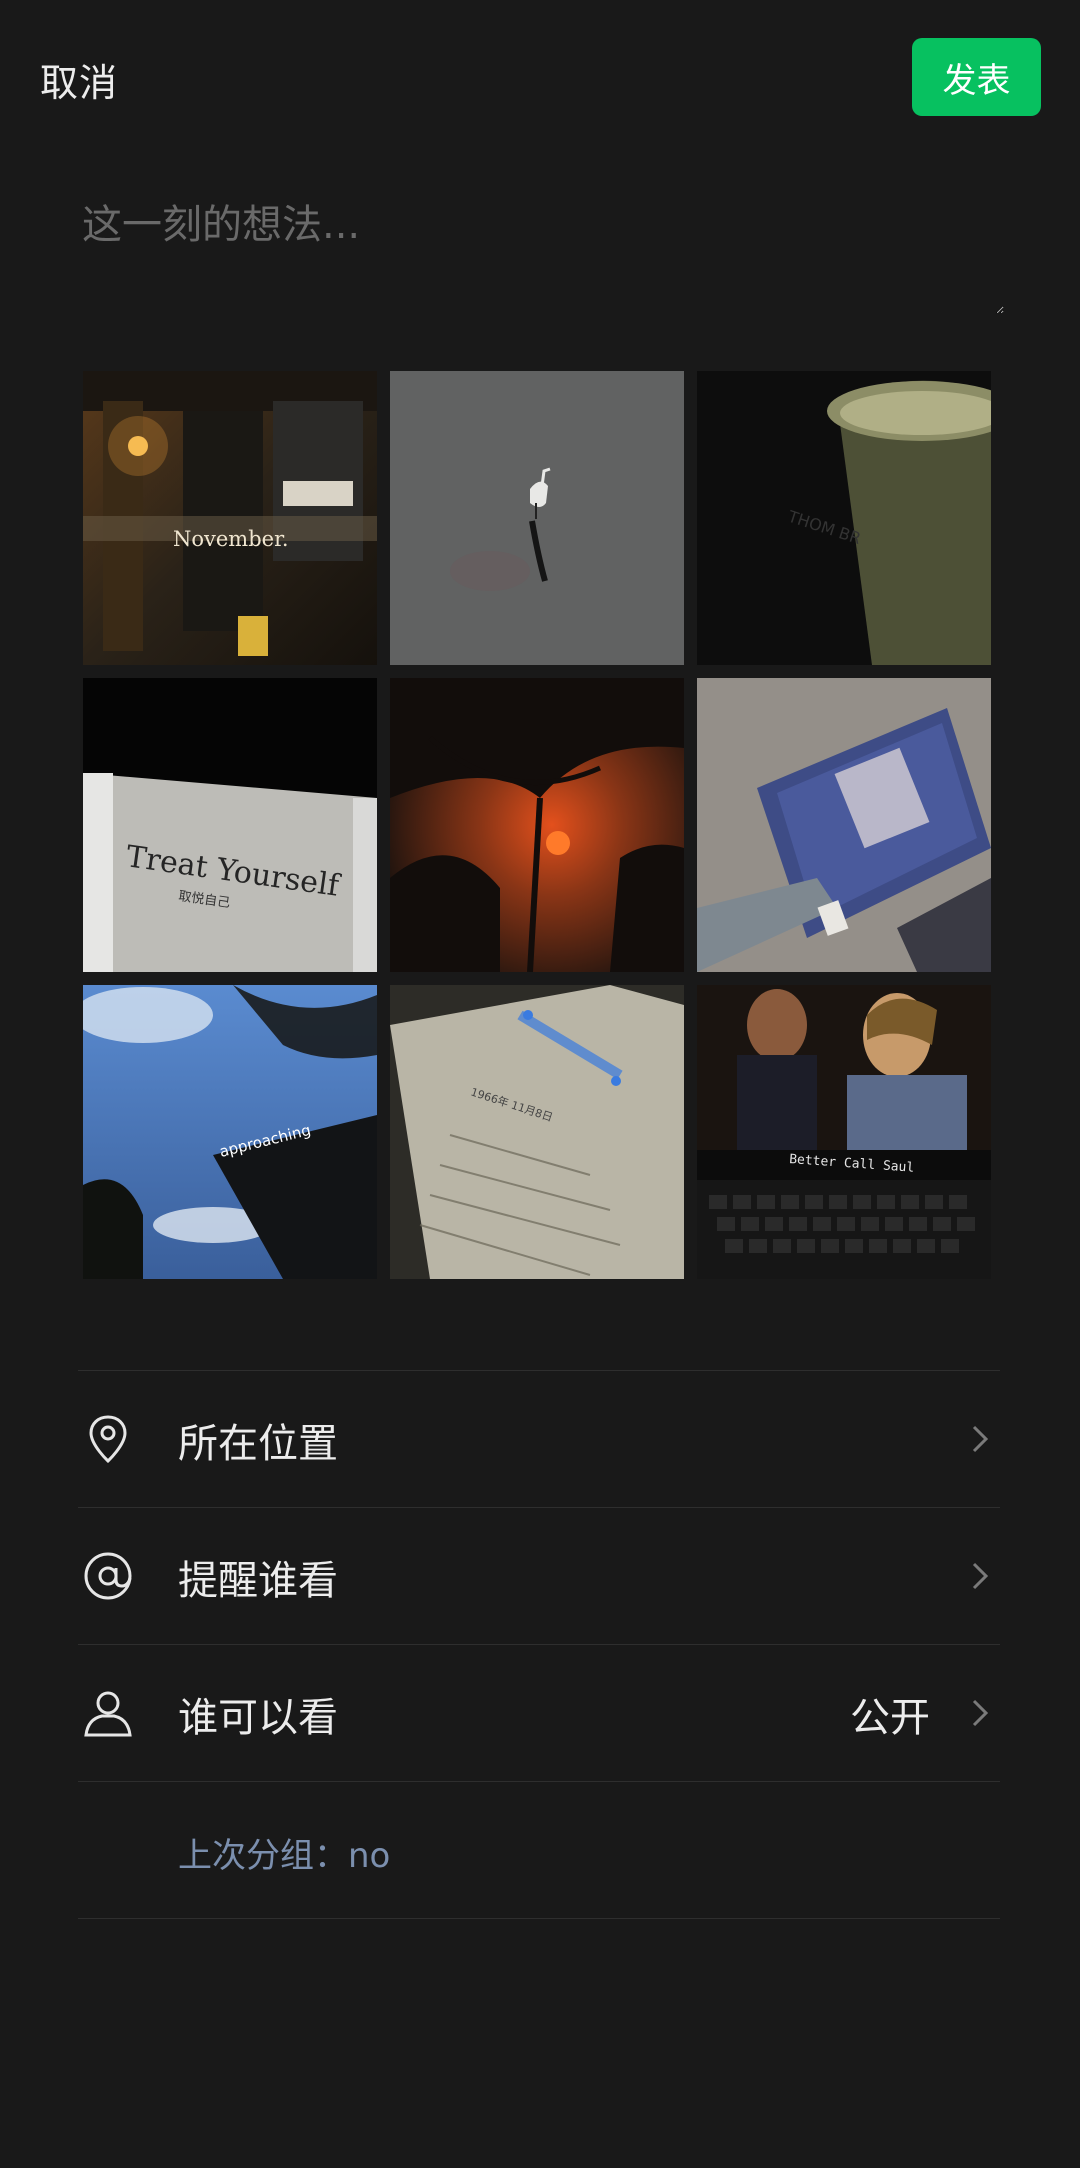 Image resolution: width=1080 pixels, height=2168 pixels. What do you see at coordinates (230, 518) in the screenshot?
I see `photo-thumbnail: November.` at bounding box center [230, 518].